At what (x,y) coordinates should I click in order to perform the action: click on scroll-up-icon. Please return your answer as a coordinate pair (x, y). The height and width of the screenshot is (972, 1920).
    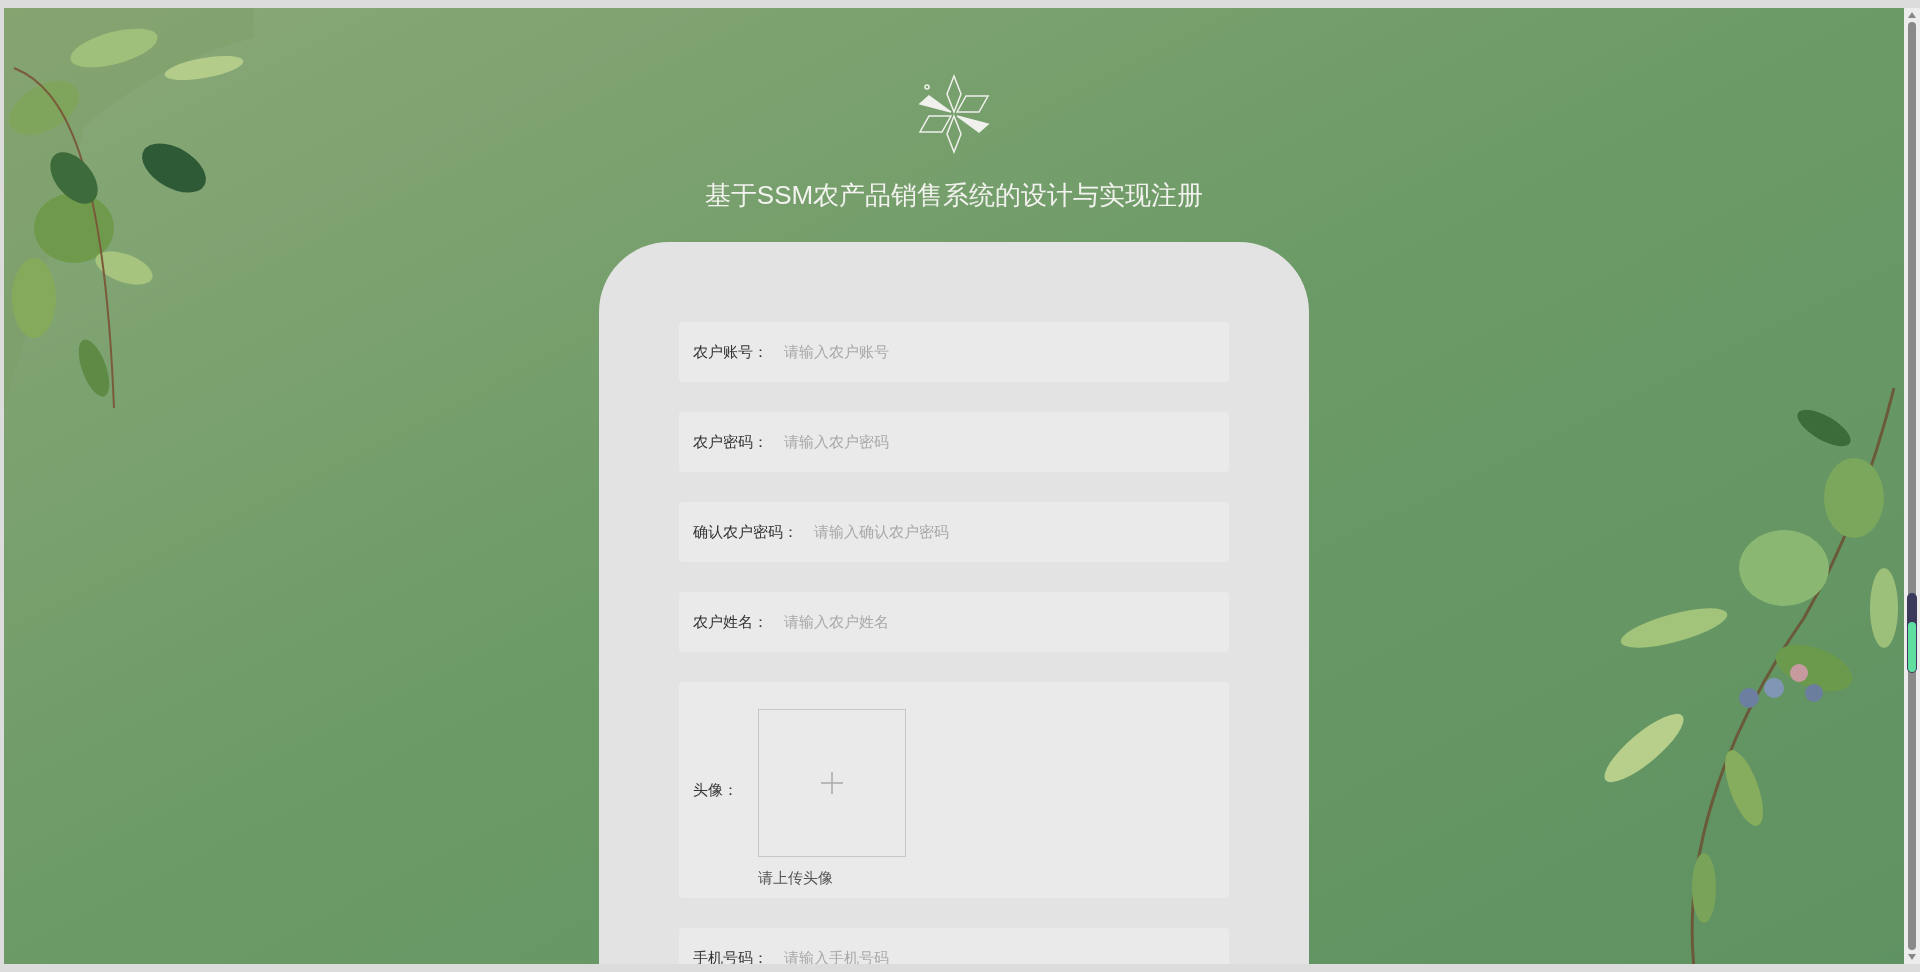
    Looking at the image, I should click on (1912, 15).